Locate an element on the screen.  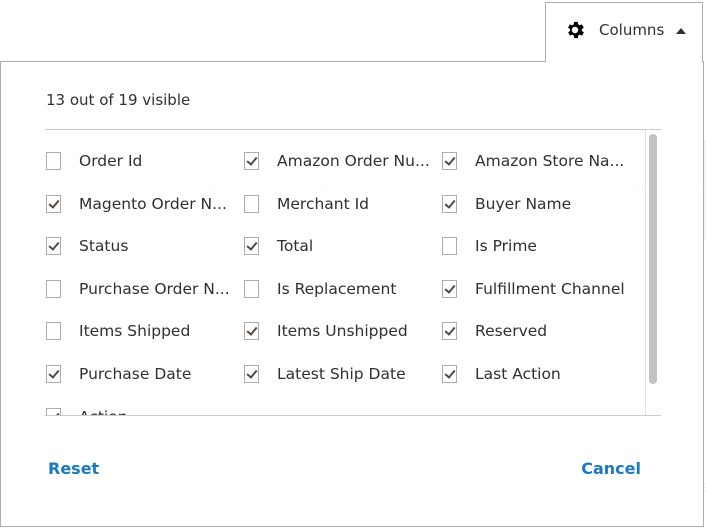
column-option: Action is located at coordinates (87, 410).